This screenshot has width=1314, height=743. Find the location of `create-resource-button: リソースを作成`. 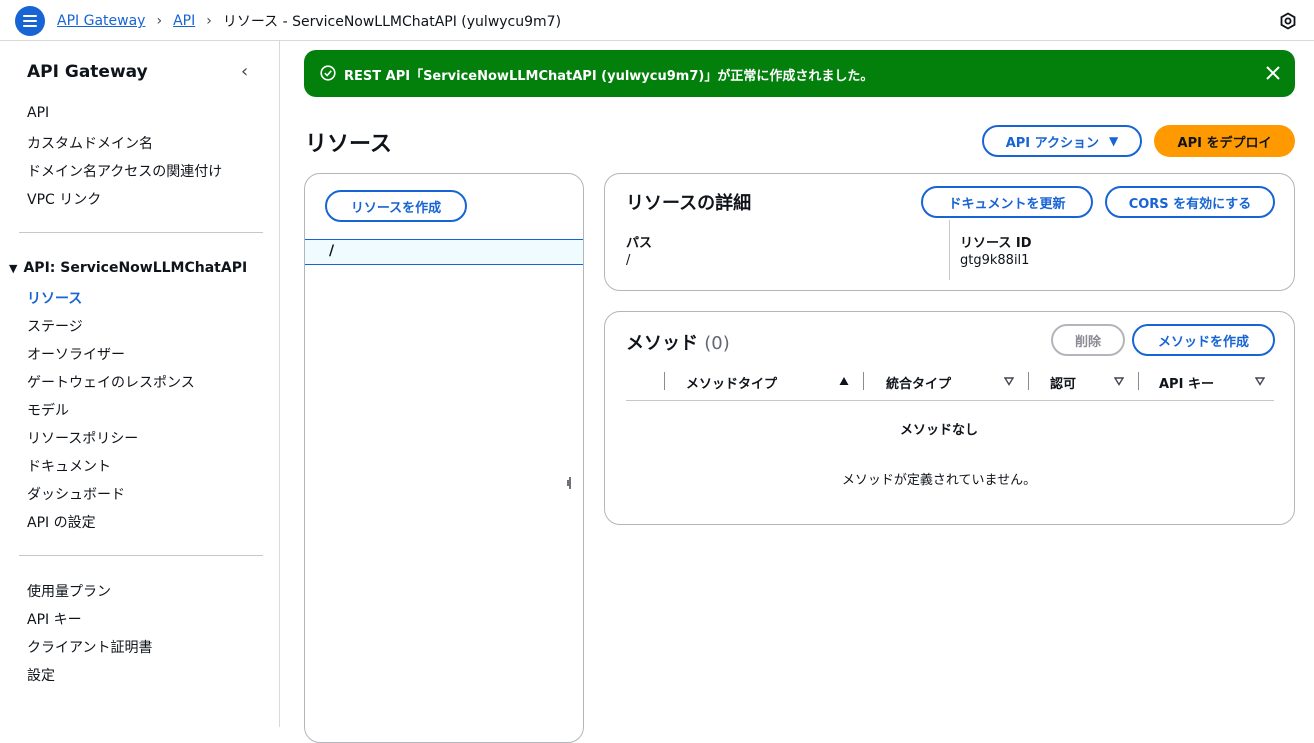

create-resource-button: リソースを作成 is located at coordinates (396, 206).